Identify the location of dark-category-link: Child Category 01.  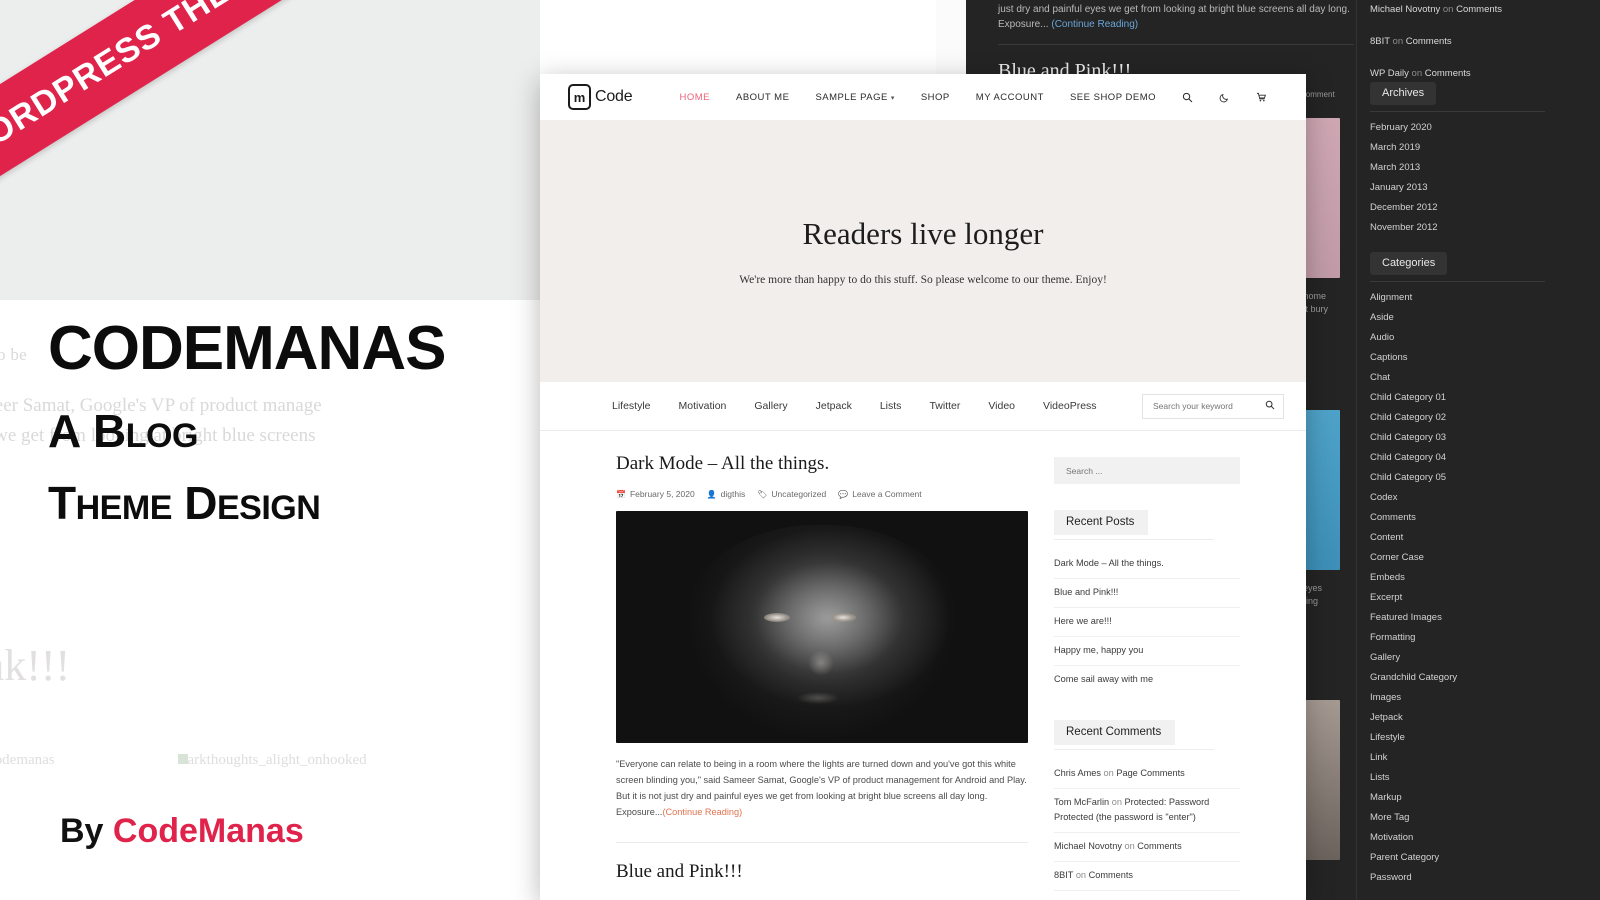
(1480, 398).